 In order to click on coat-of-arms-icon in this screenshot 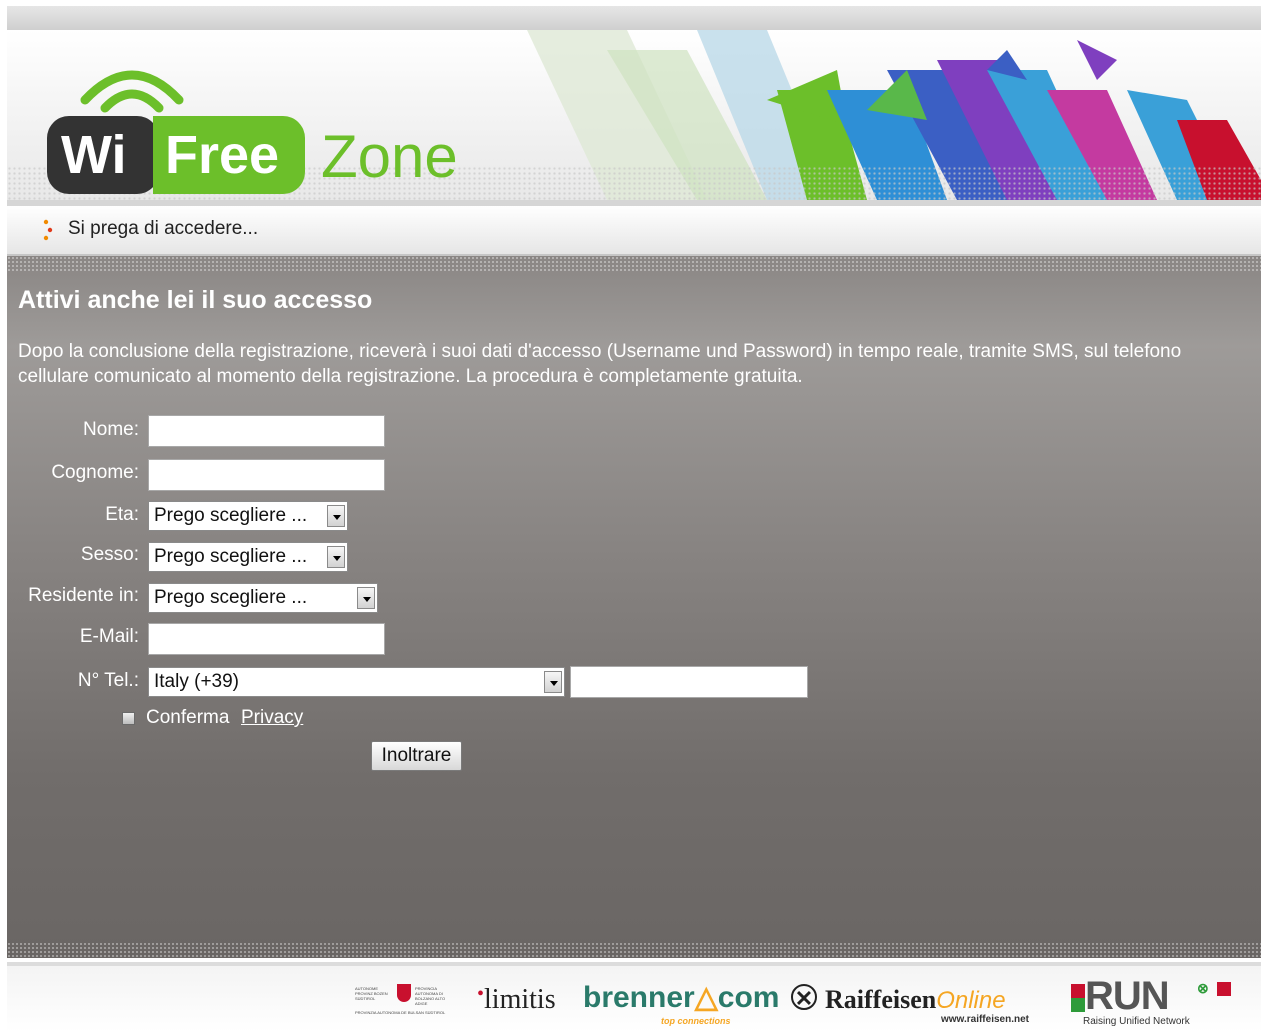, I will do `click(404, 993)`.